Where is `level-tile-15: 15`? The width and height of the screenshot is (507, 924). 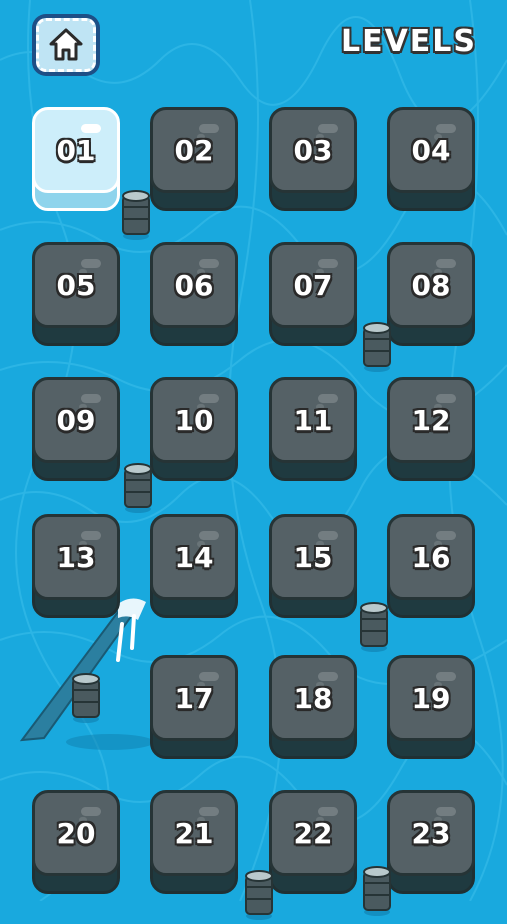
level-tile-15: 15 is located at coordinates (313, 566).